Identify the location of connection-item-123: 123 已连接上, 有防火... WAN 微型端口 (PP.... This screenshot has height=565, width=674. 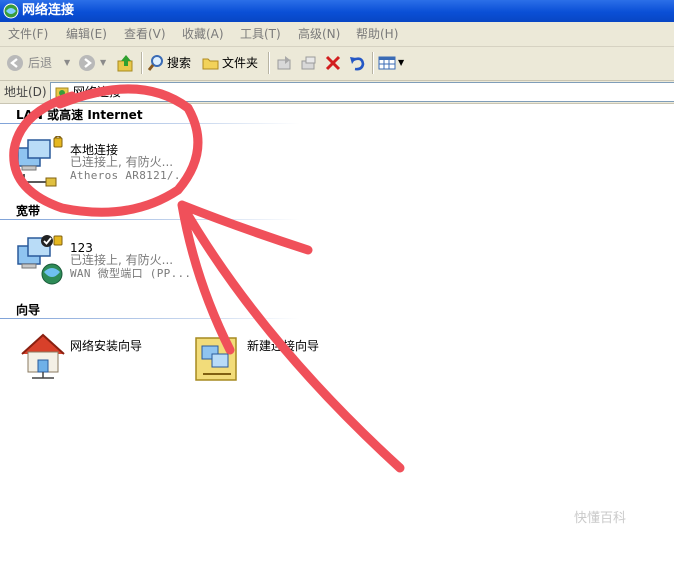
(134, 260).